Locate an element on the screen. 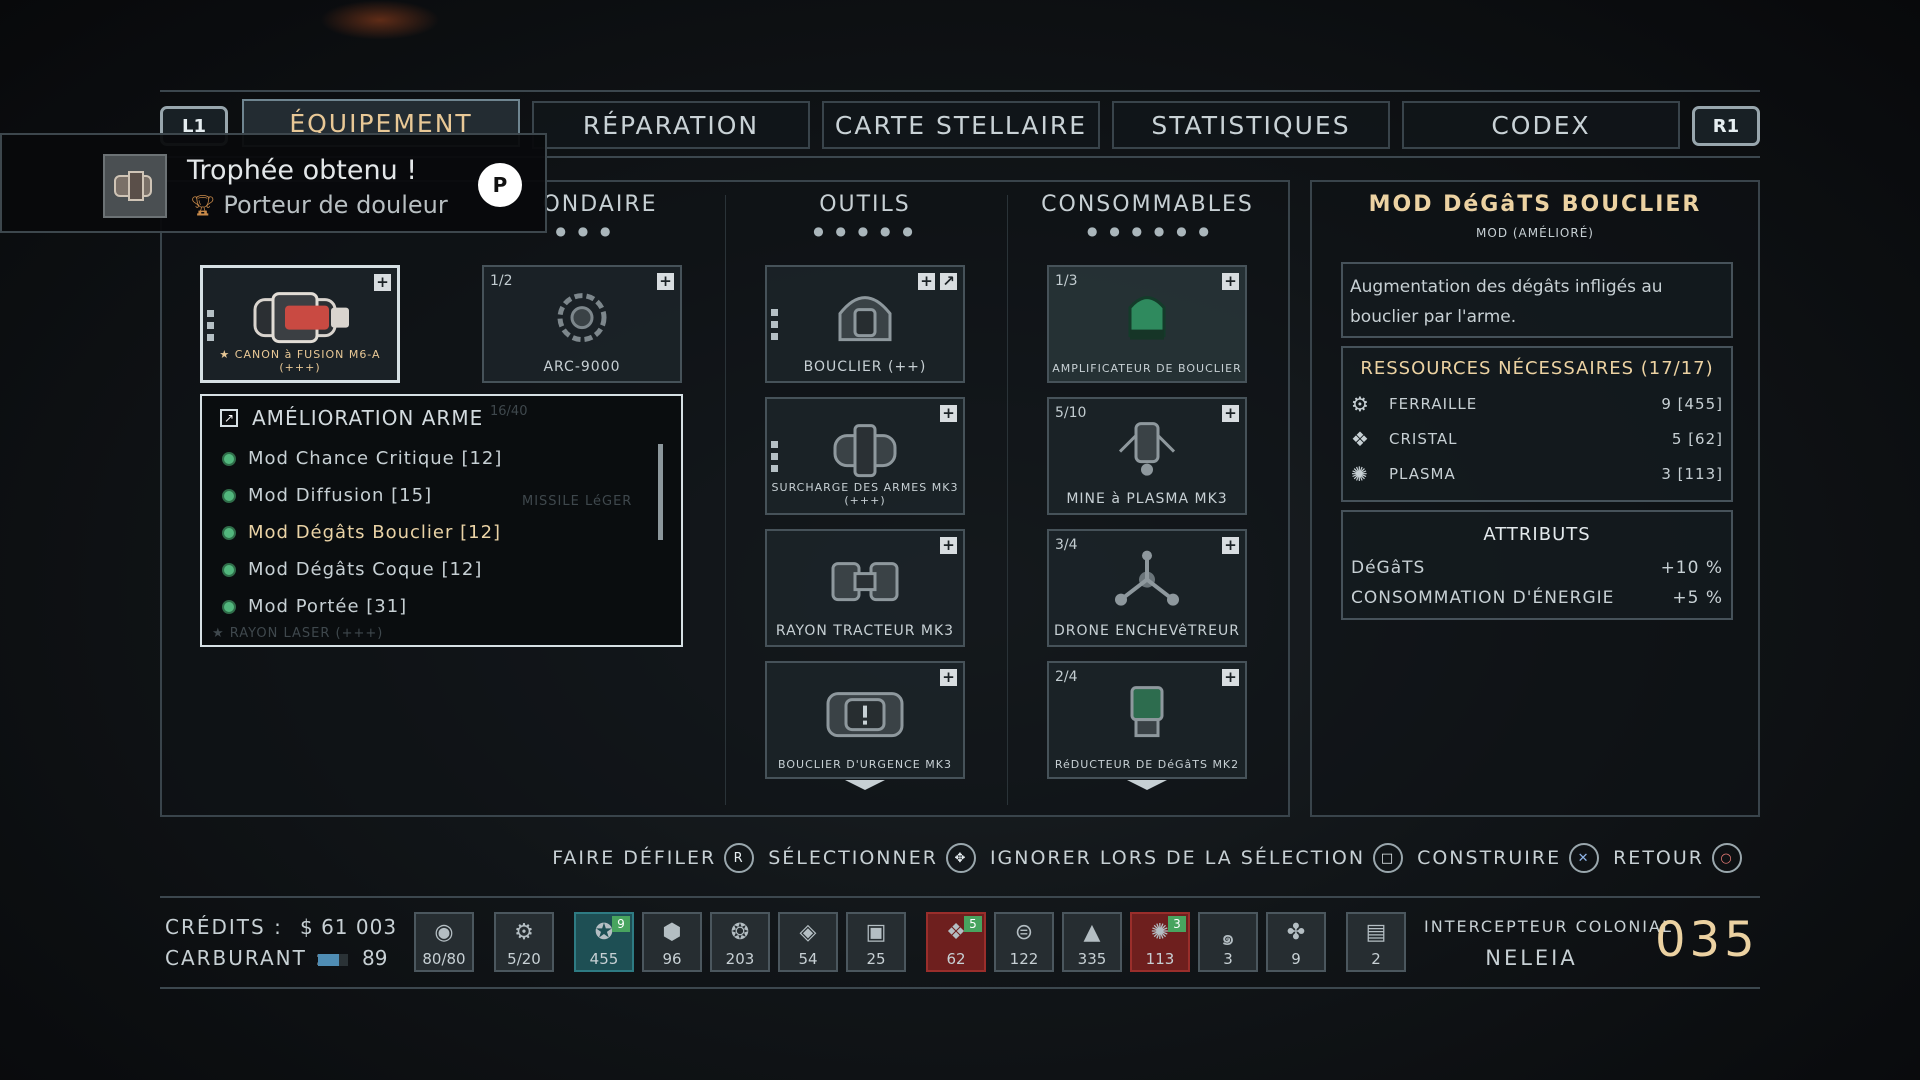 The height and width of the screenshot is (1080, 1920). upgrade-option: Mod Chance Critique [12] is located at coordinates (362, 458).